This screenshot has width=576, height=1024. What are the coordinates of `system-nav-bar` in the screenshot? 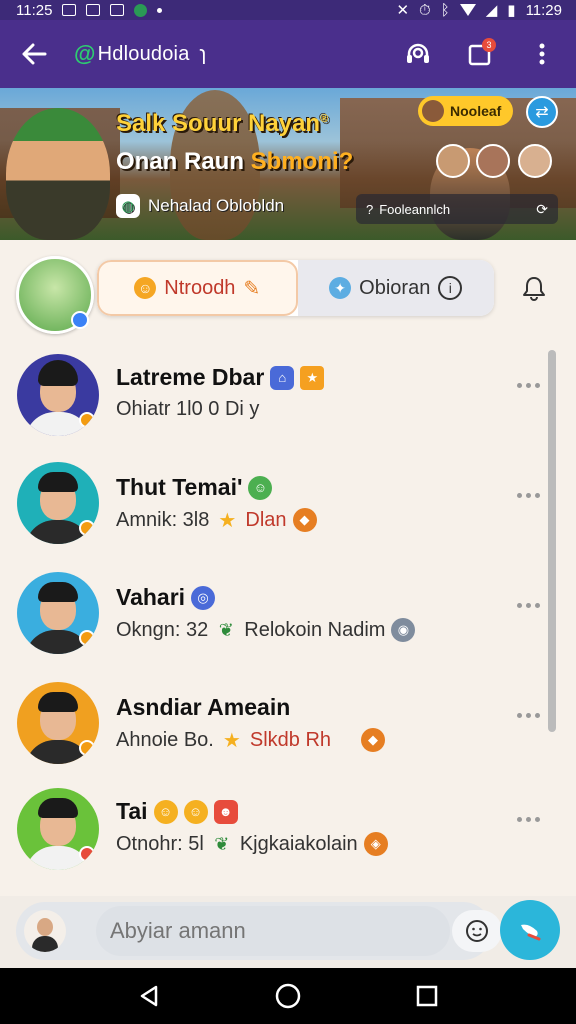 It's located at (288, 996).